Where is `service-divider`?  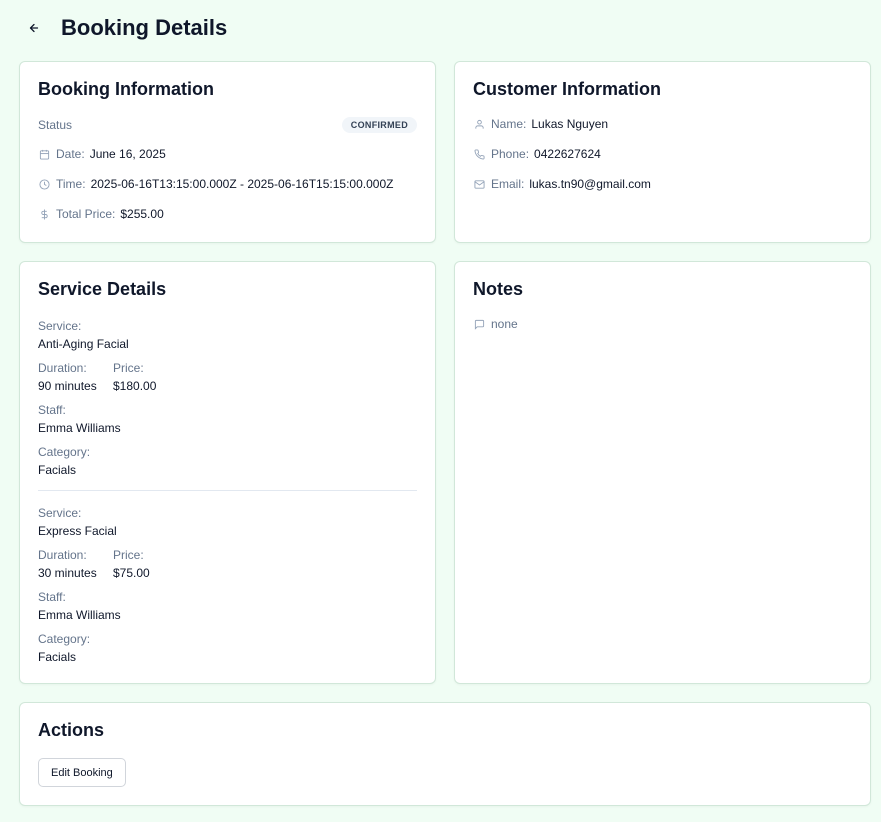
service-divider is located at coordinates (227, 490).